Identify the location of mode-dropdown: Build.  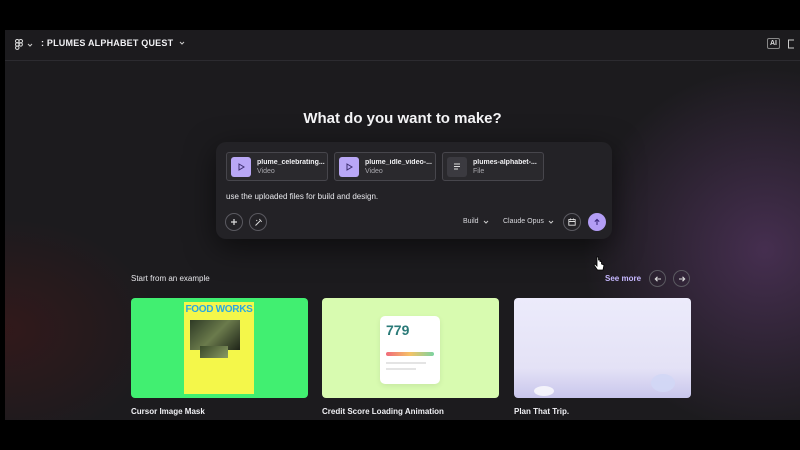
(476, 221).